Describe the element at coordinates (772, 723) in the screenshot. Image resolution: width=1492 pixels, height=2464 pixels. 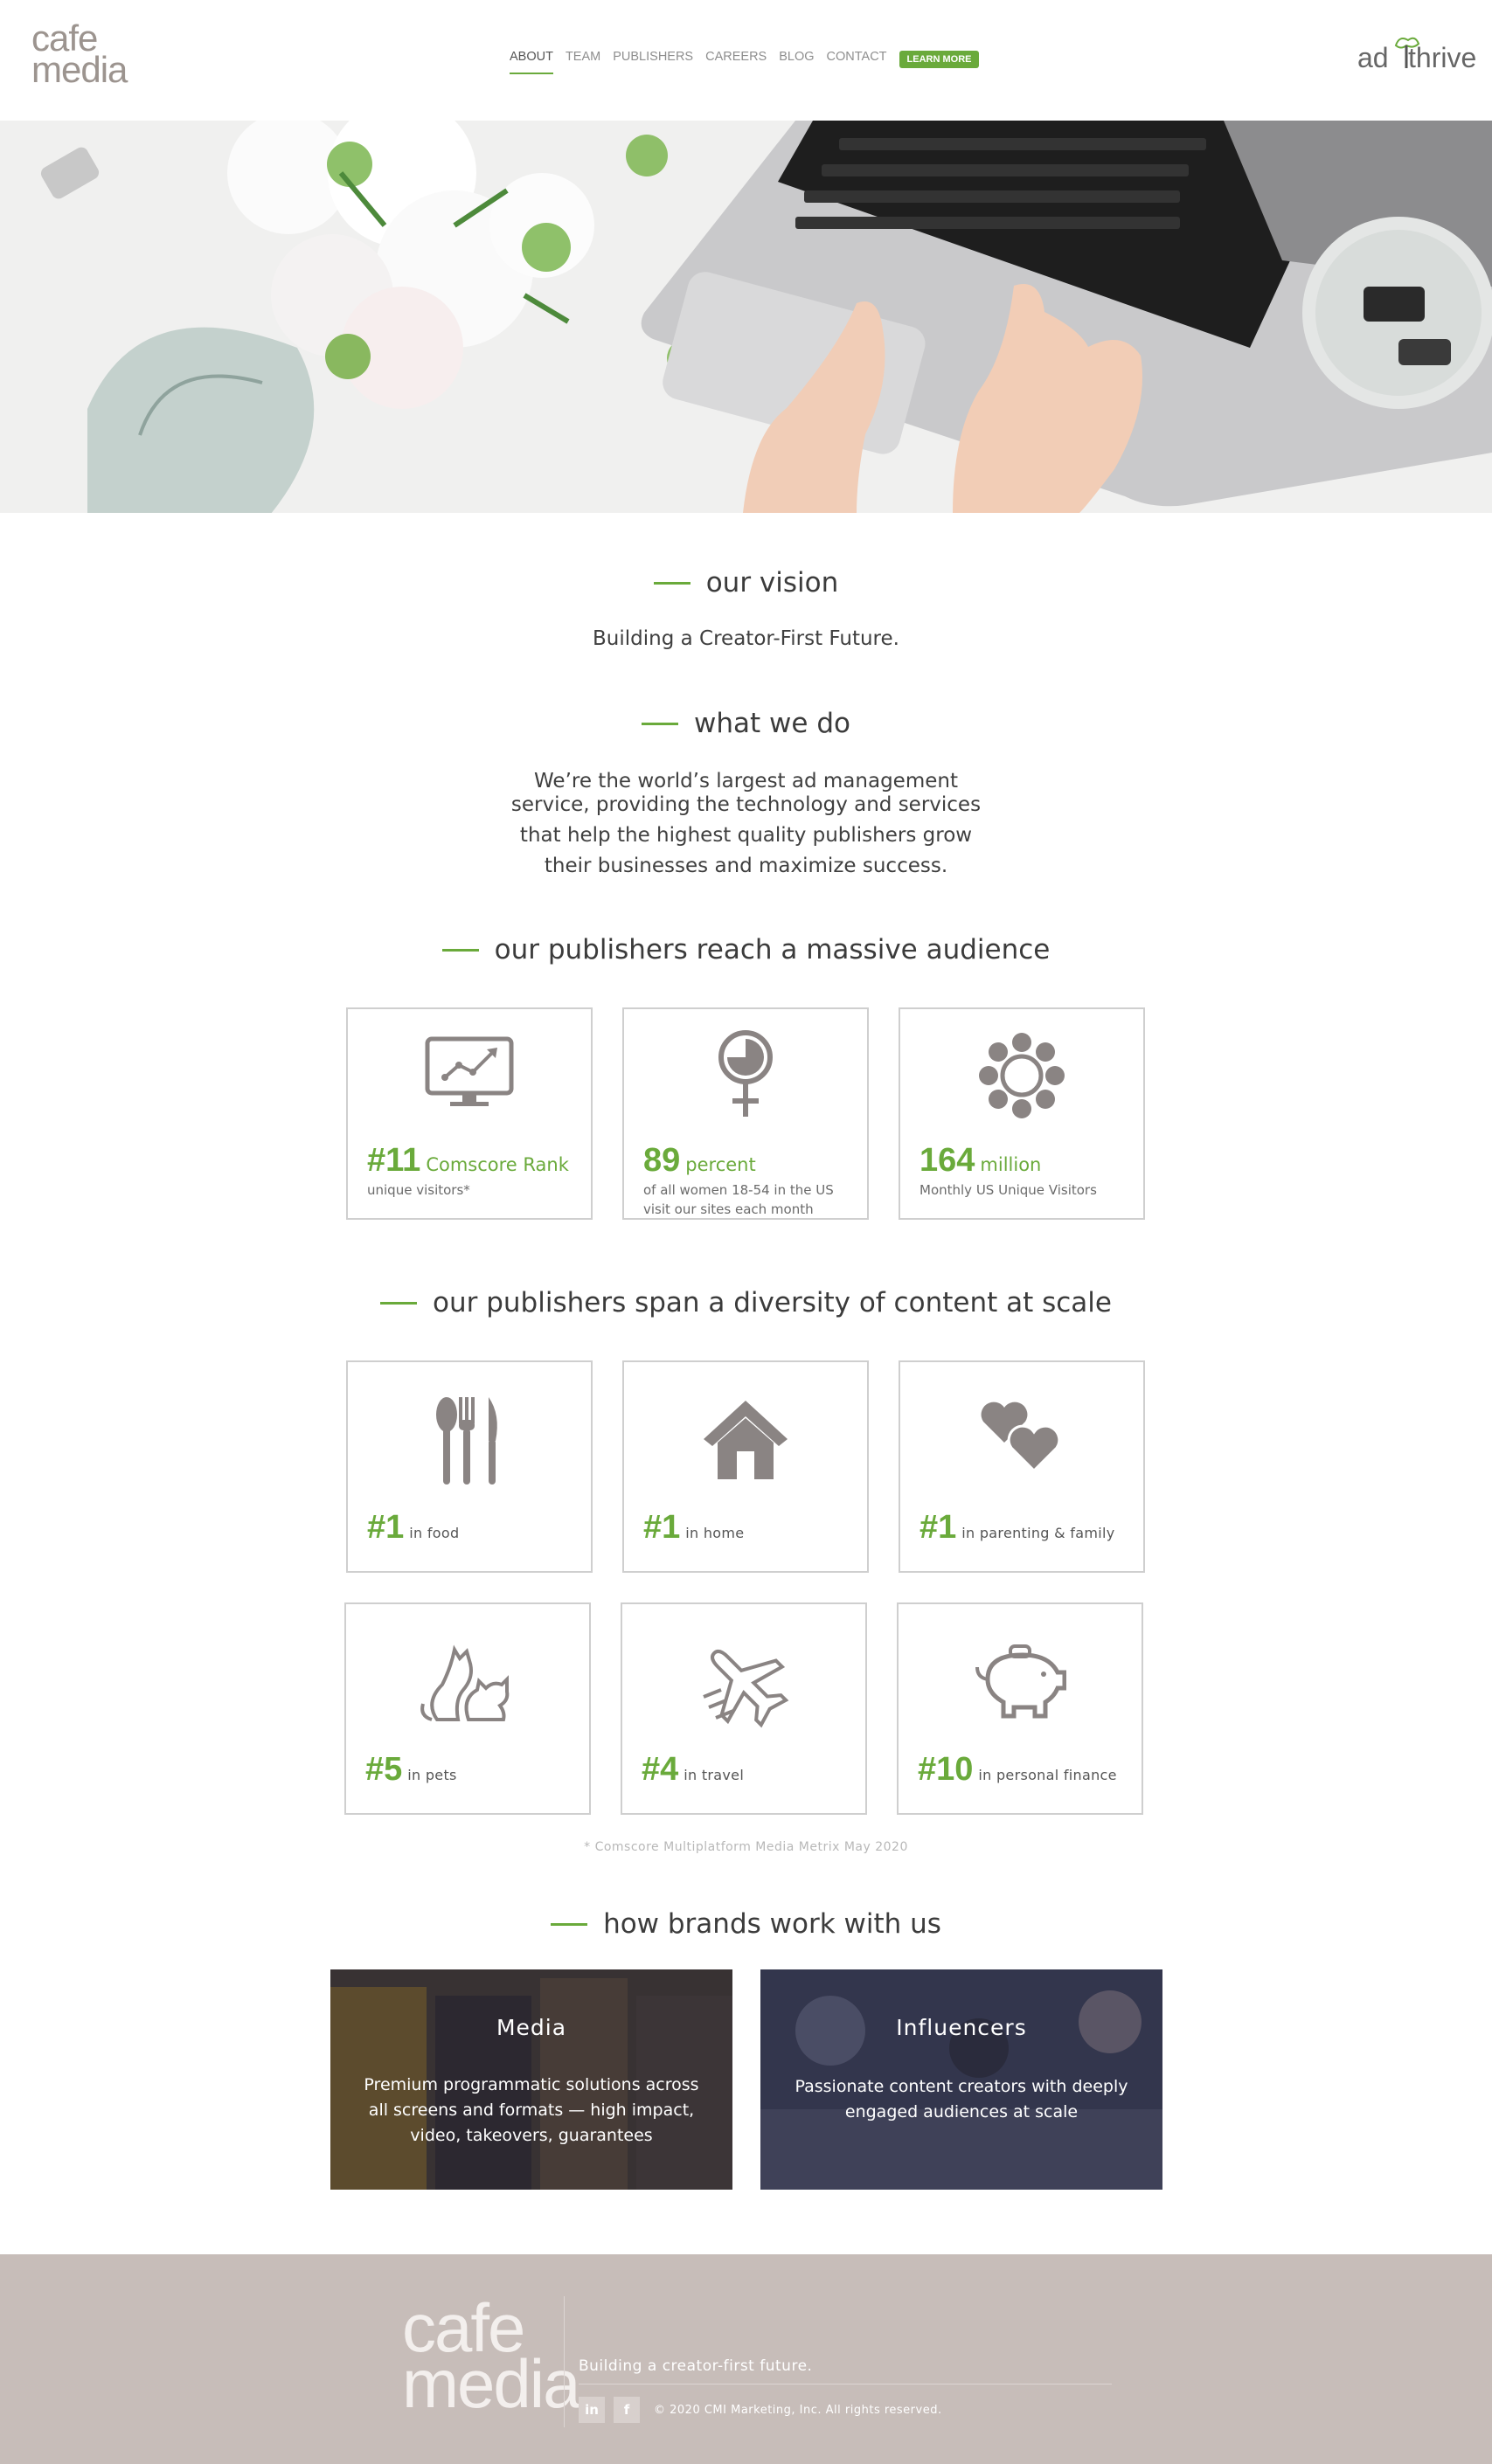
I see `what-we-do-title: what we do` at that location.